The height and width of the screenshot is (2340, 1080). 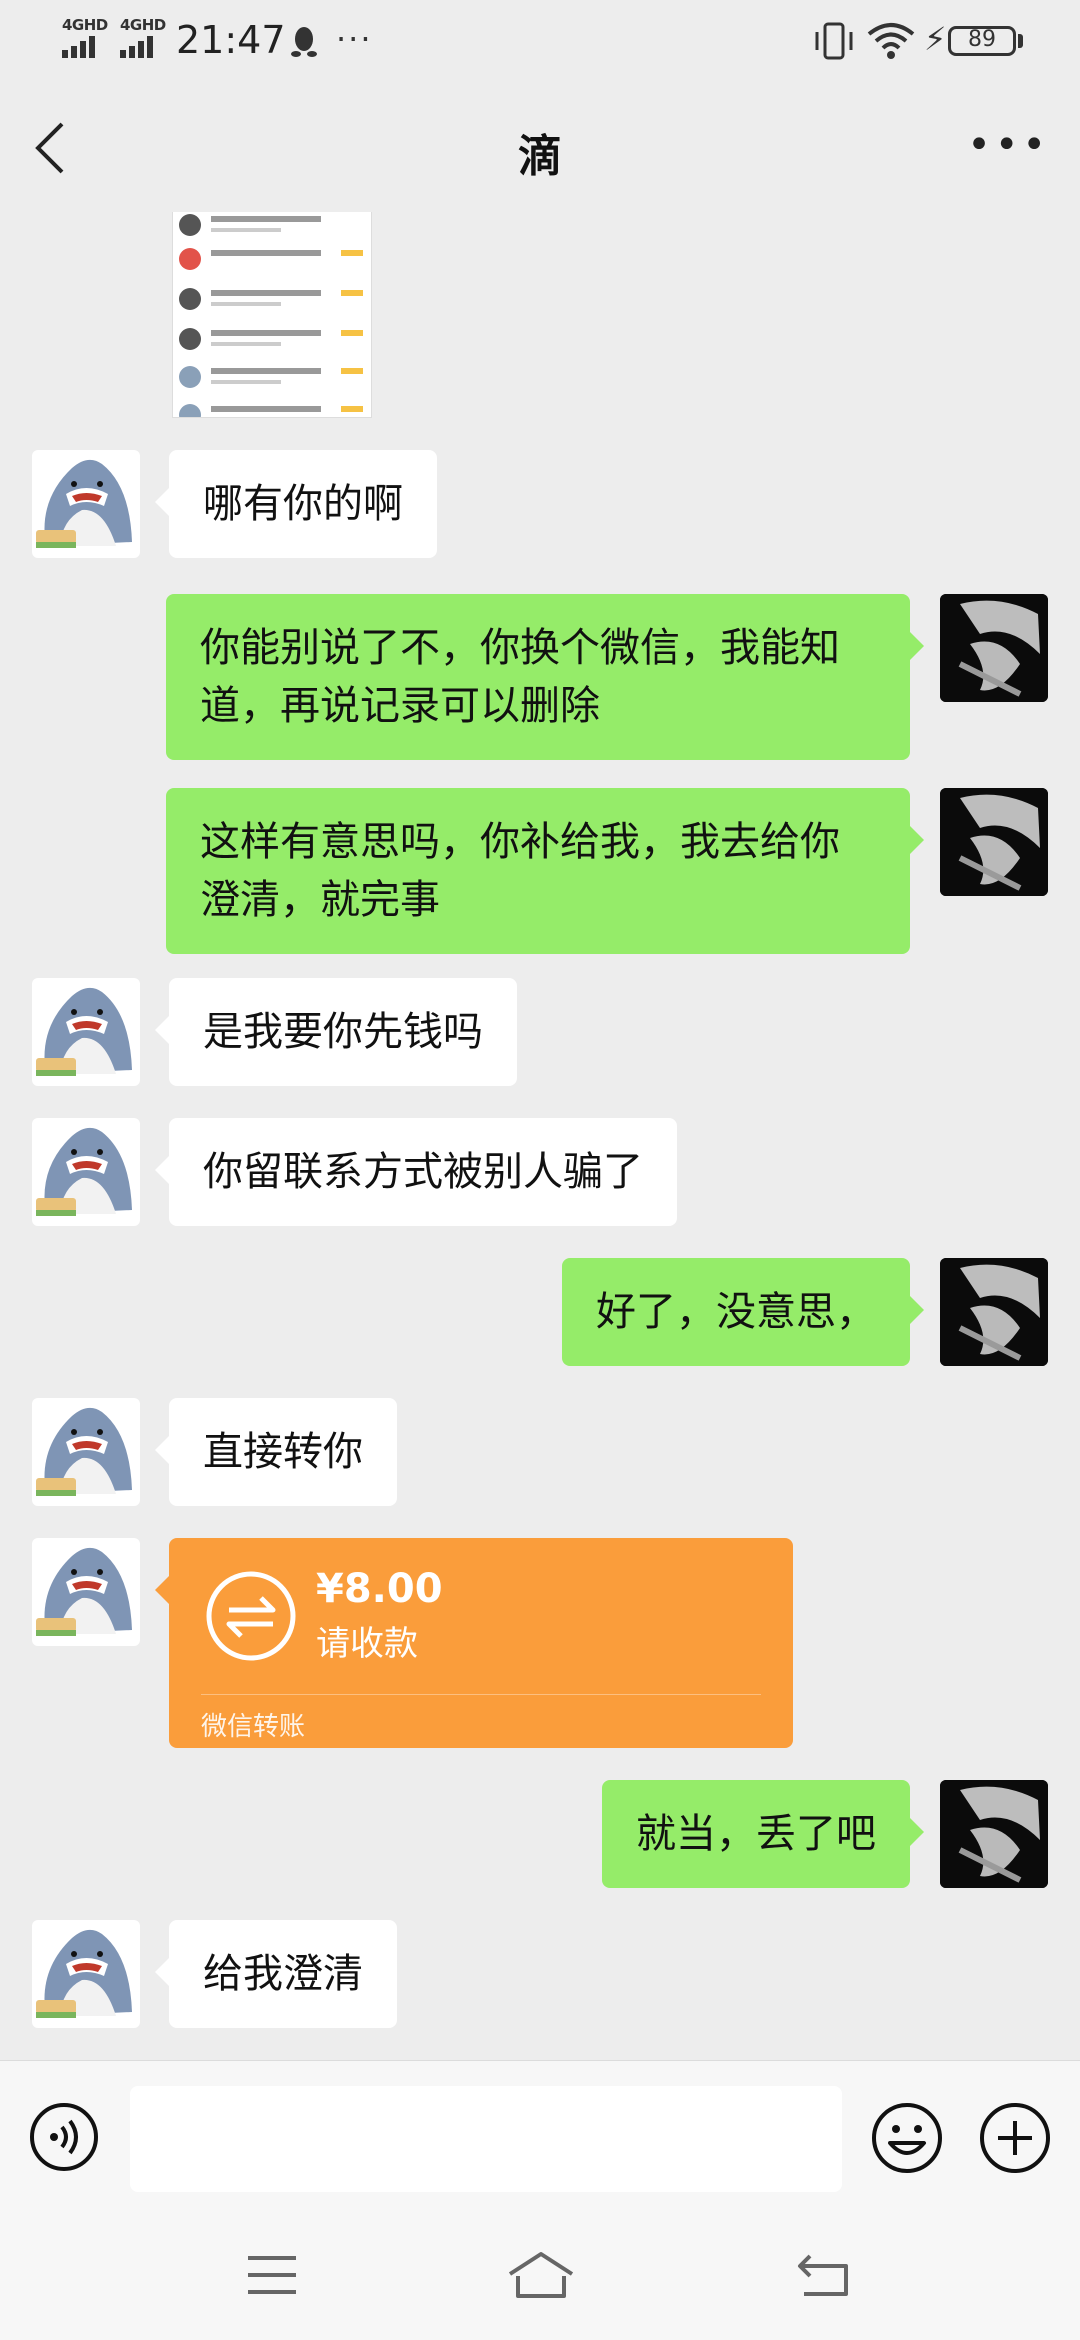 What do you see at coordinates (545, 677) in the screenshot?
I see `message-bubble-outgoing: 你能别说了不，你换个微信，我能知道，再说记录可以删除` at bounding box center [545, 677].